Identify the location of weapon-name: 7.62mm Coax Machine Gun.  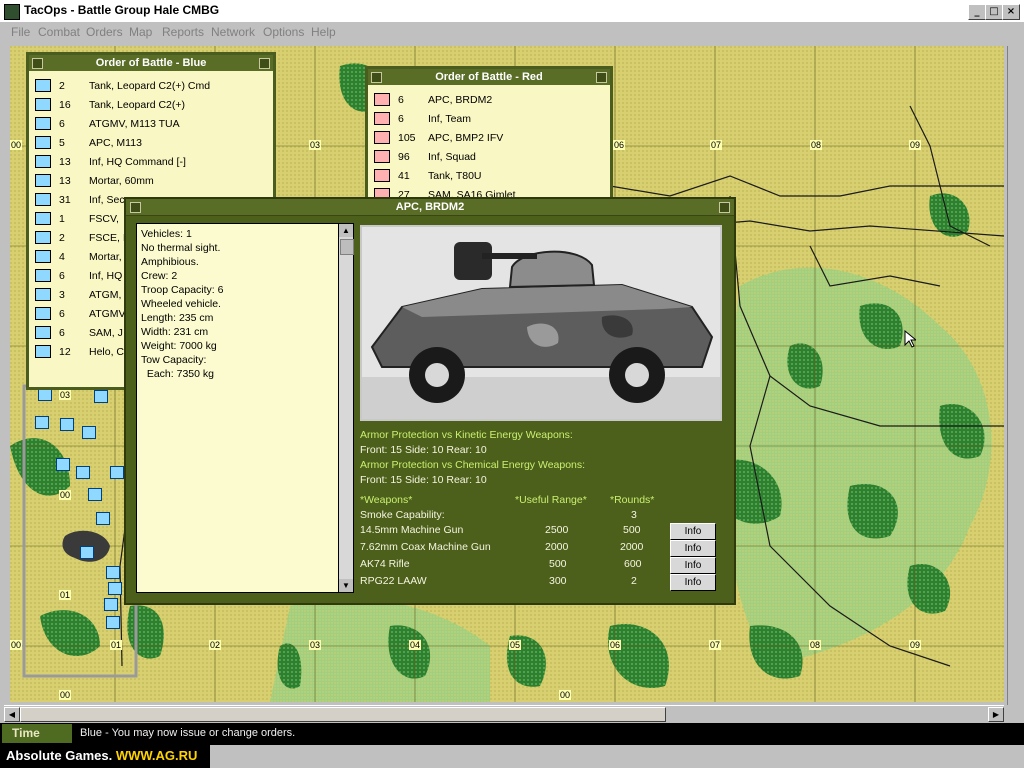
(425, 547).